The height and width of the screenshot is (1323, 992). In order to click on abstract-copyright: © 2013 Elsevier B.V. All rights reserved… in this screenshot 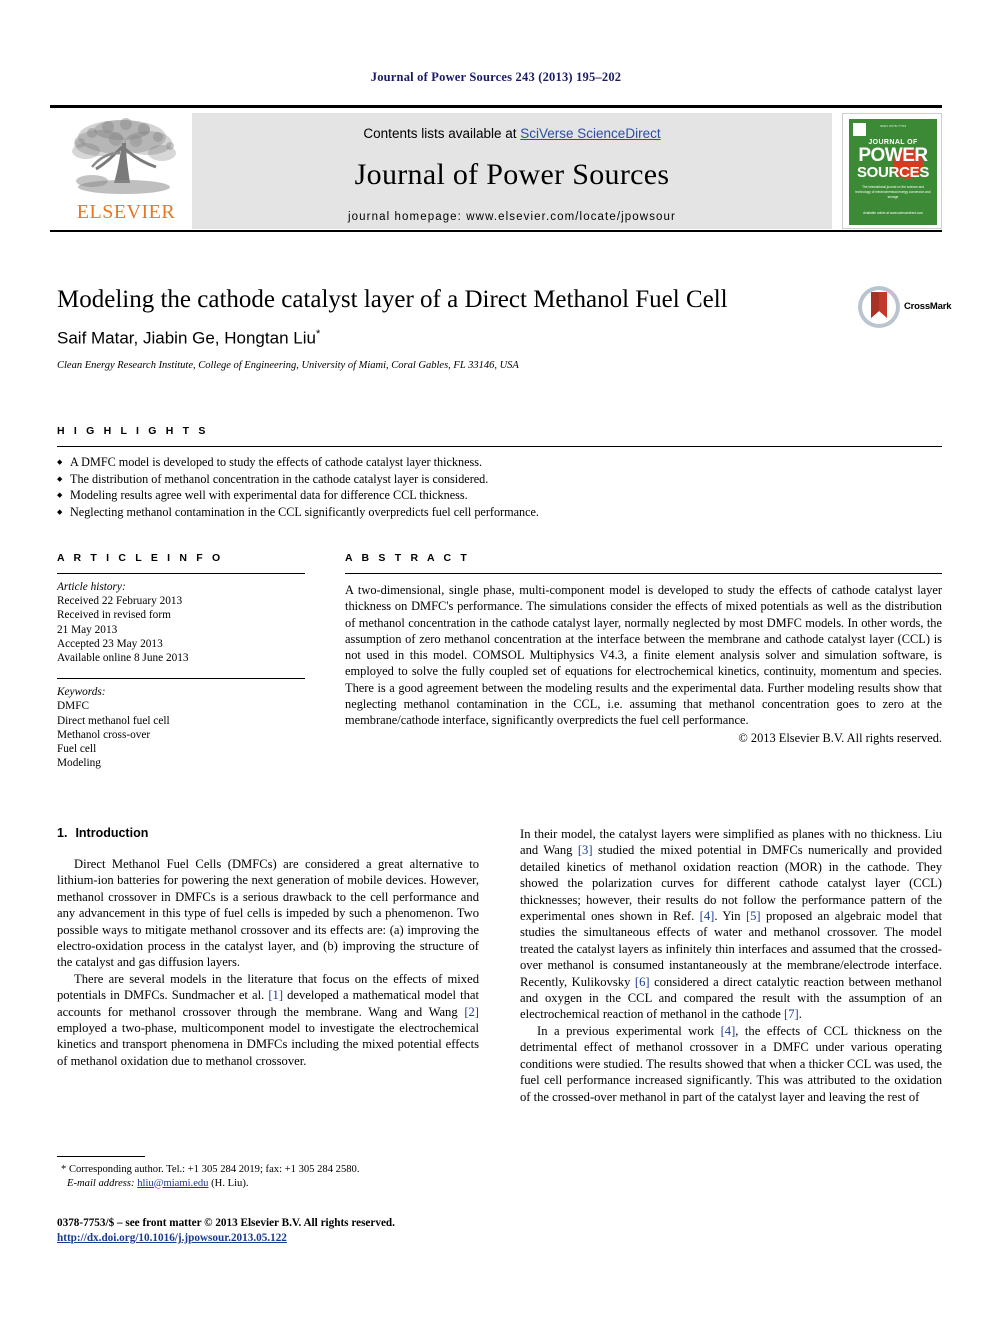, I will do `click(840, 737)`.